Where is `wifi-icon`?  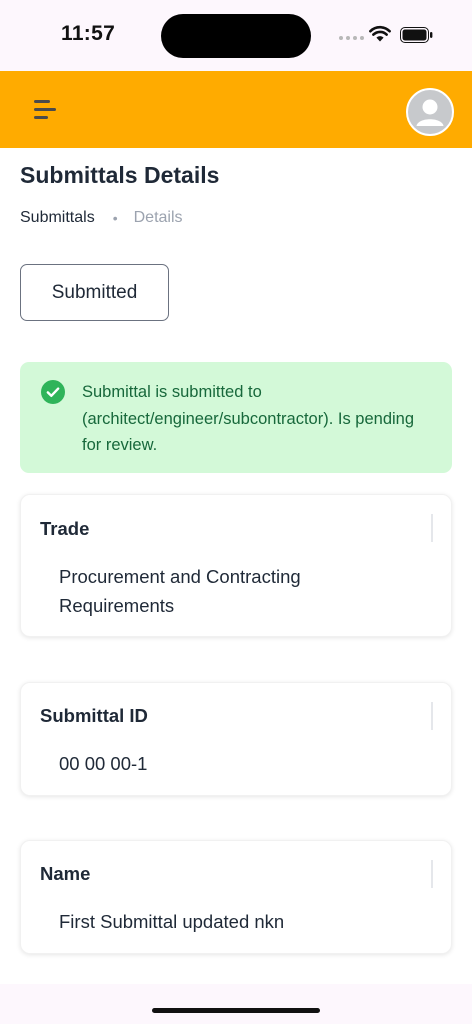 wifi-icon is located at coordinates (380, 34).